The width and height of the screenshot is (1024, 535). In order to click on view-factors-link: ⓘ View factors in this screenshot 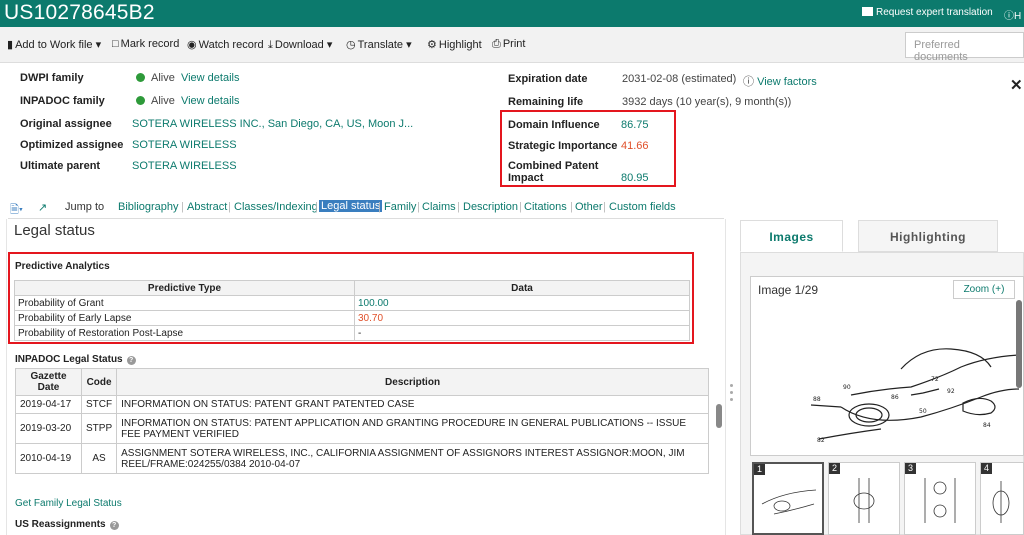, I will do `click(780, 81)`.